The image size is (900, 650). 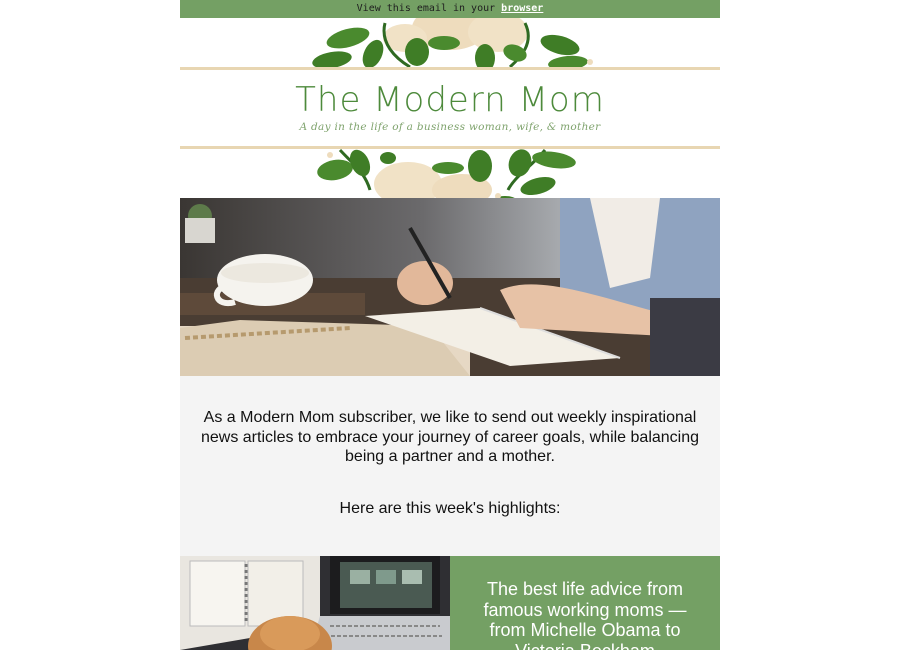 I want to click on feature-thumbnail, so click(x=315, y=603).